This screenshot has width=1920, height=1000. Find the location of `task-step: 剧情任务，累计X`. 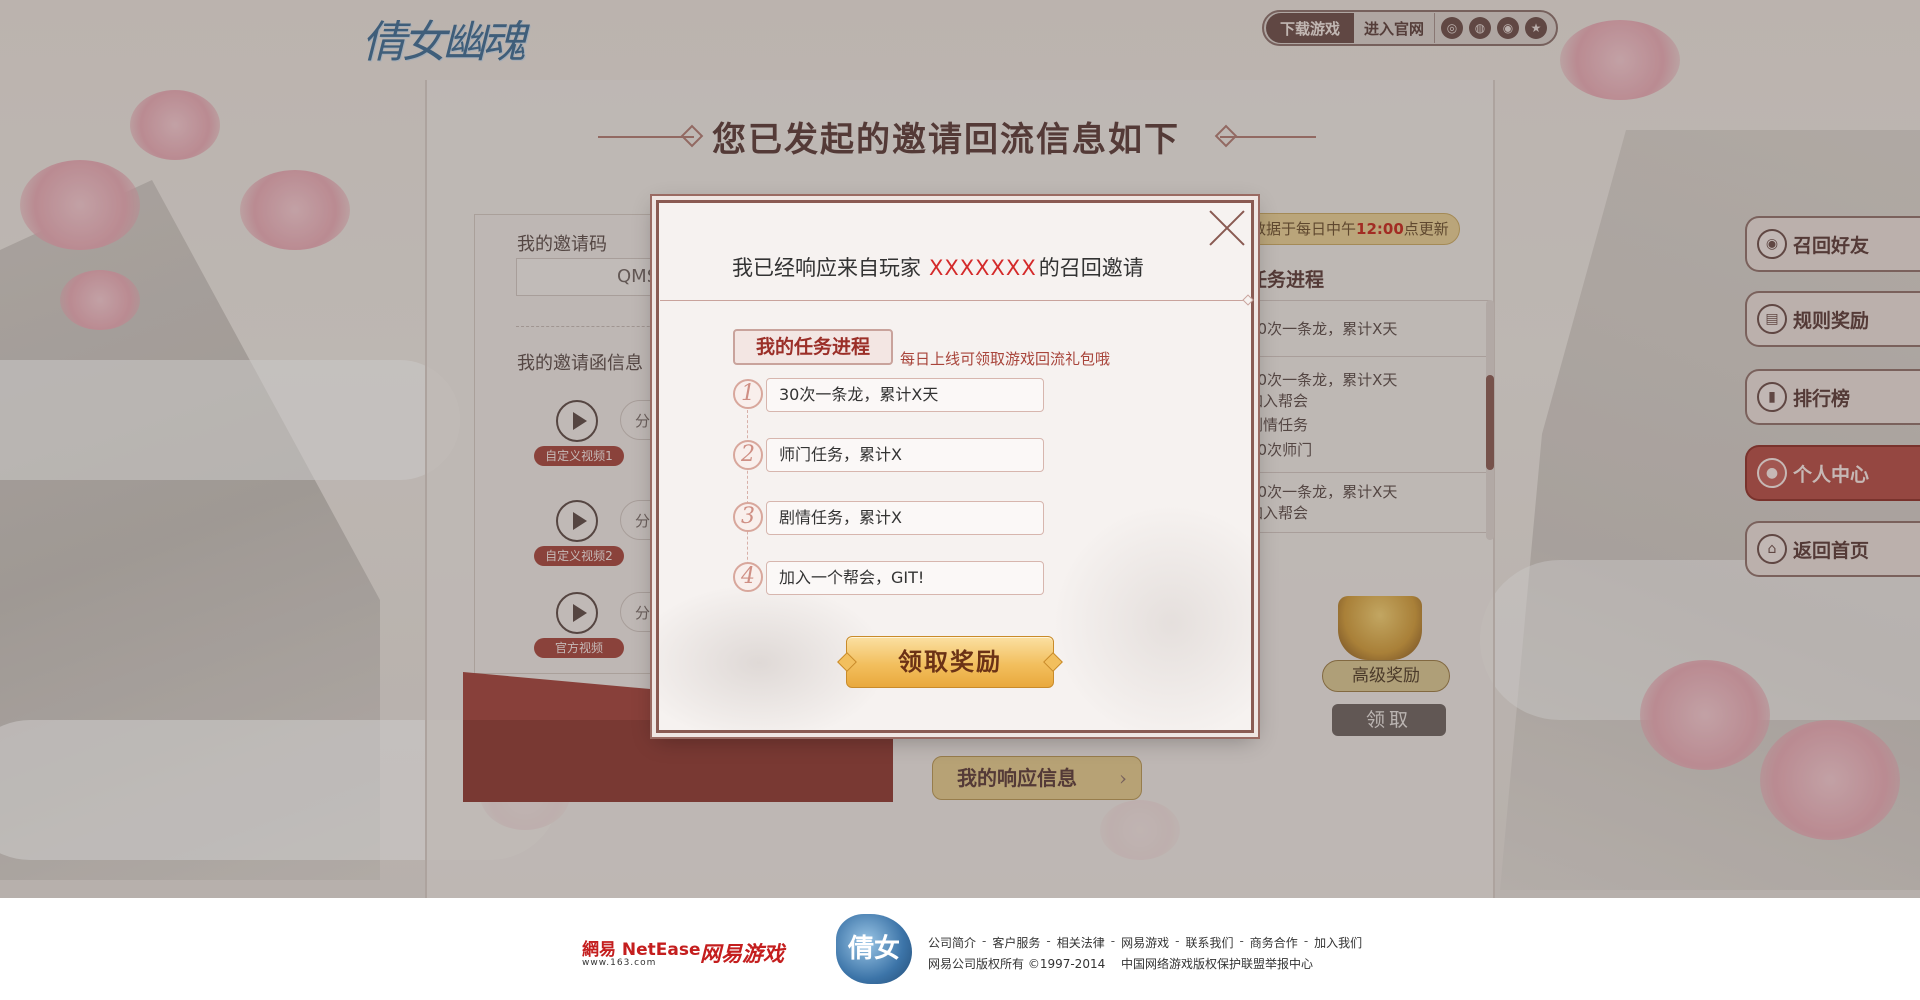

task-step: 剧情任务，累计X is located at coordinates (905, 518).